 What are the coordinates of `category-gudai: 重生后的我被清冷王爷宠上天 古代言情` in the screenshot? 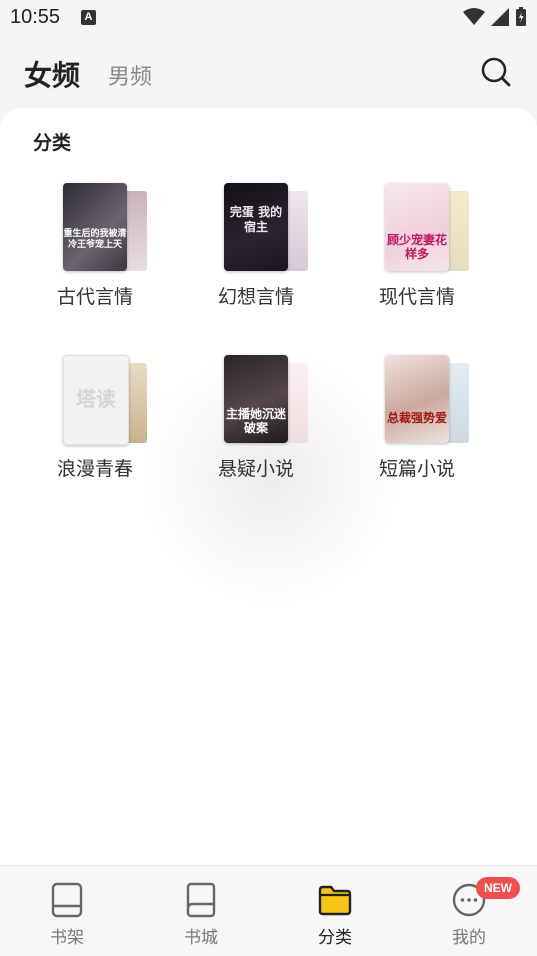 It's located at (100, 263).